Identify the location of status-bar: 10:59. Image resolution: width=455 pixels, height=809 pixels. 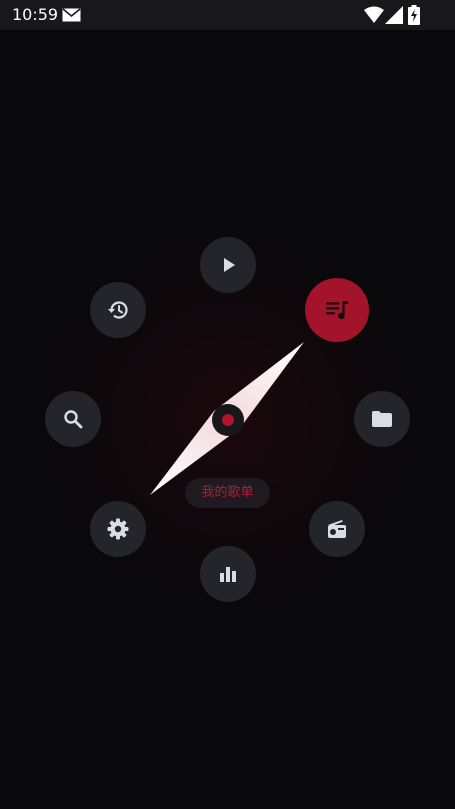
(227, 15).